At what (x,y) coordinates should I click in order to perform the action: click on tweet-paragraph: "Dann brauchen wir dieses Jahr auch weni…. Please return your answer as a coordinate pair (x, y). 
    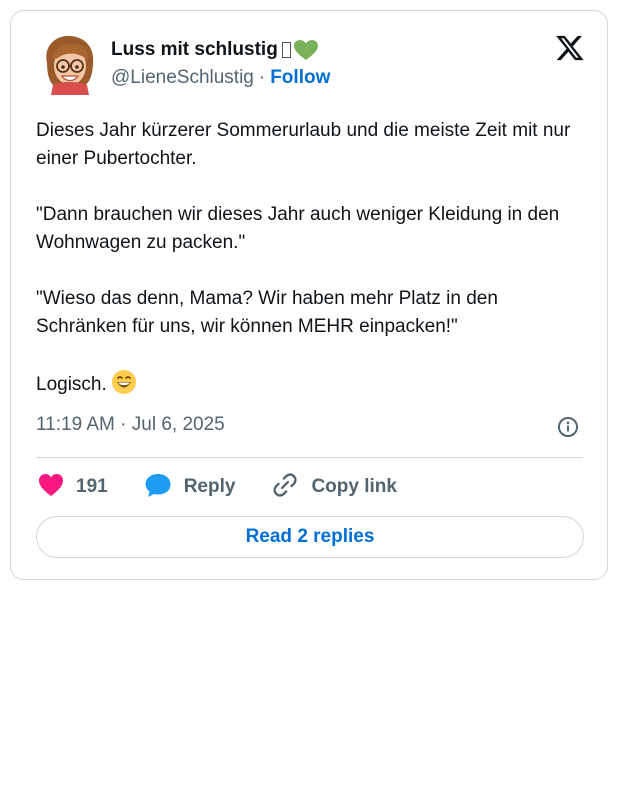
    Looking at the image, I should click on (298, 228).